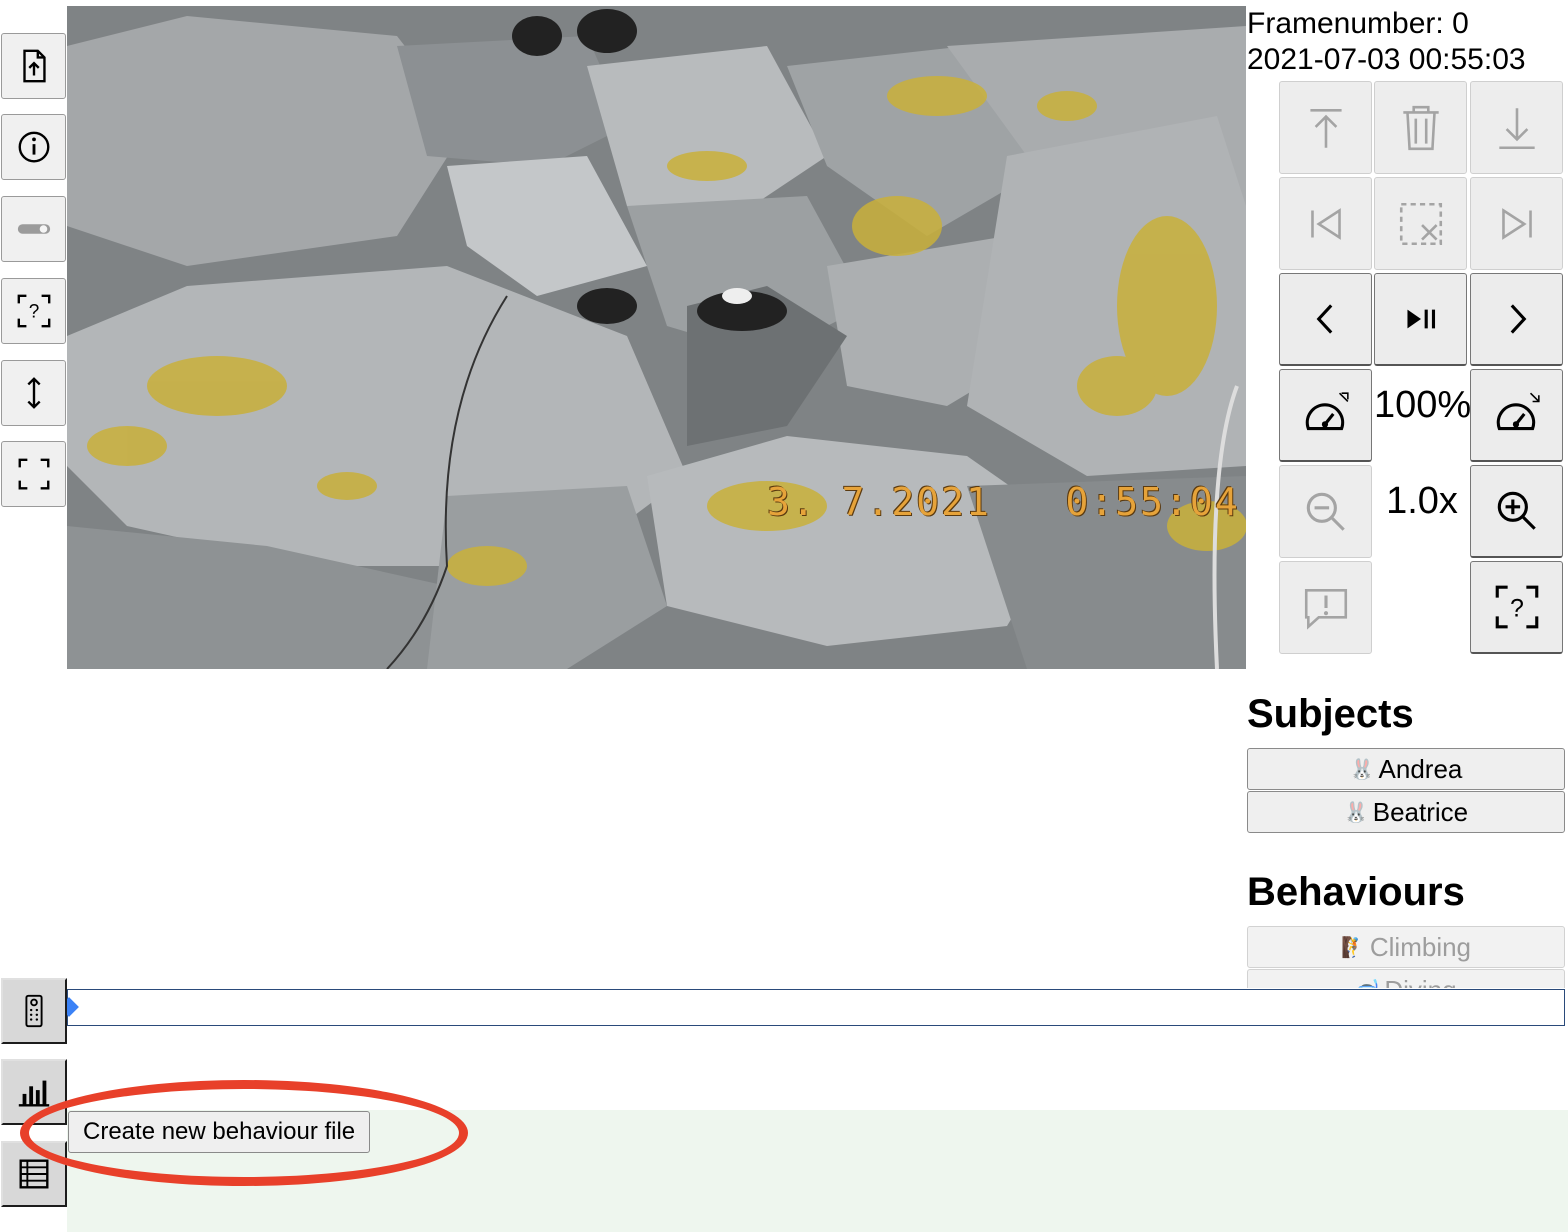 The image size is (1568, 1232). Describe the element at coordinates (1406, 947) in the screenshot. I see `behaviour-climbing-button: 🧗 Climbing` at that location.